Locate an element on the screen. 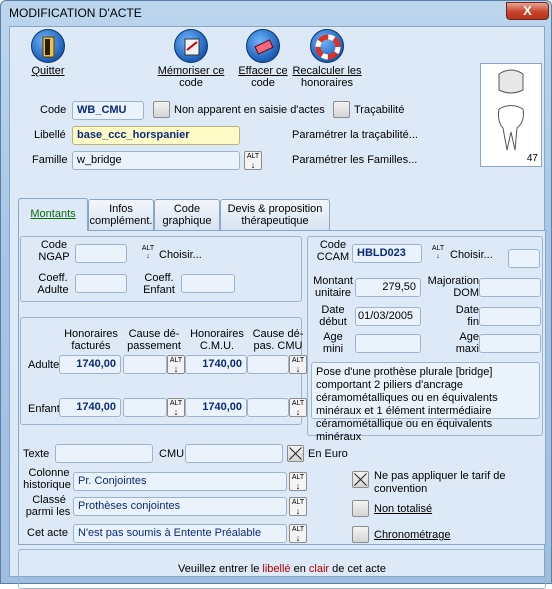  age-maxi-field is located at coordinates (510, 343).